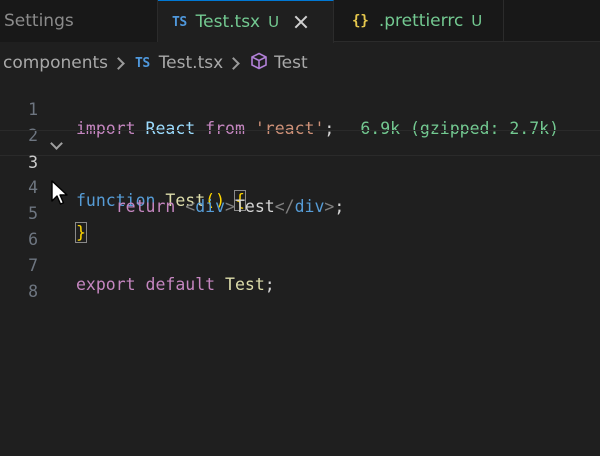  I want to click on tab-prettierrc: {} .prettierrc U, so click(419, 21).